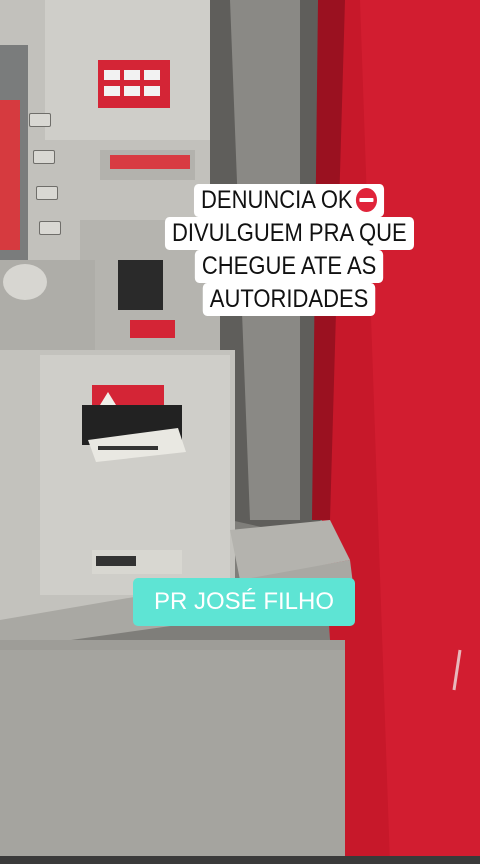 The height and width of the screenshot is (864, 480). Describe the element at coordinates (289, 266) in the screenshot. I see `caption-line-3: CHEGUE ATE AS` at that location.